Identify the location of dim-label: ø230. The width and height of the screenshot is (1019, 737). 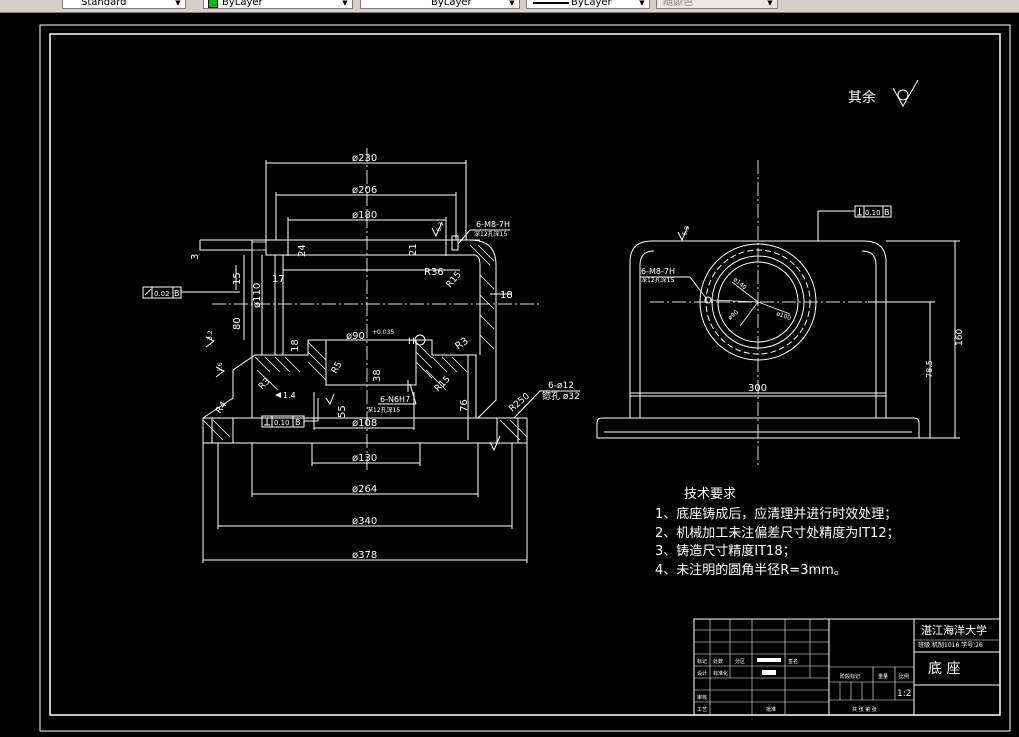
(364, 158).